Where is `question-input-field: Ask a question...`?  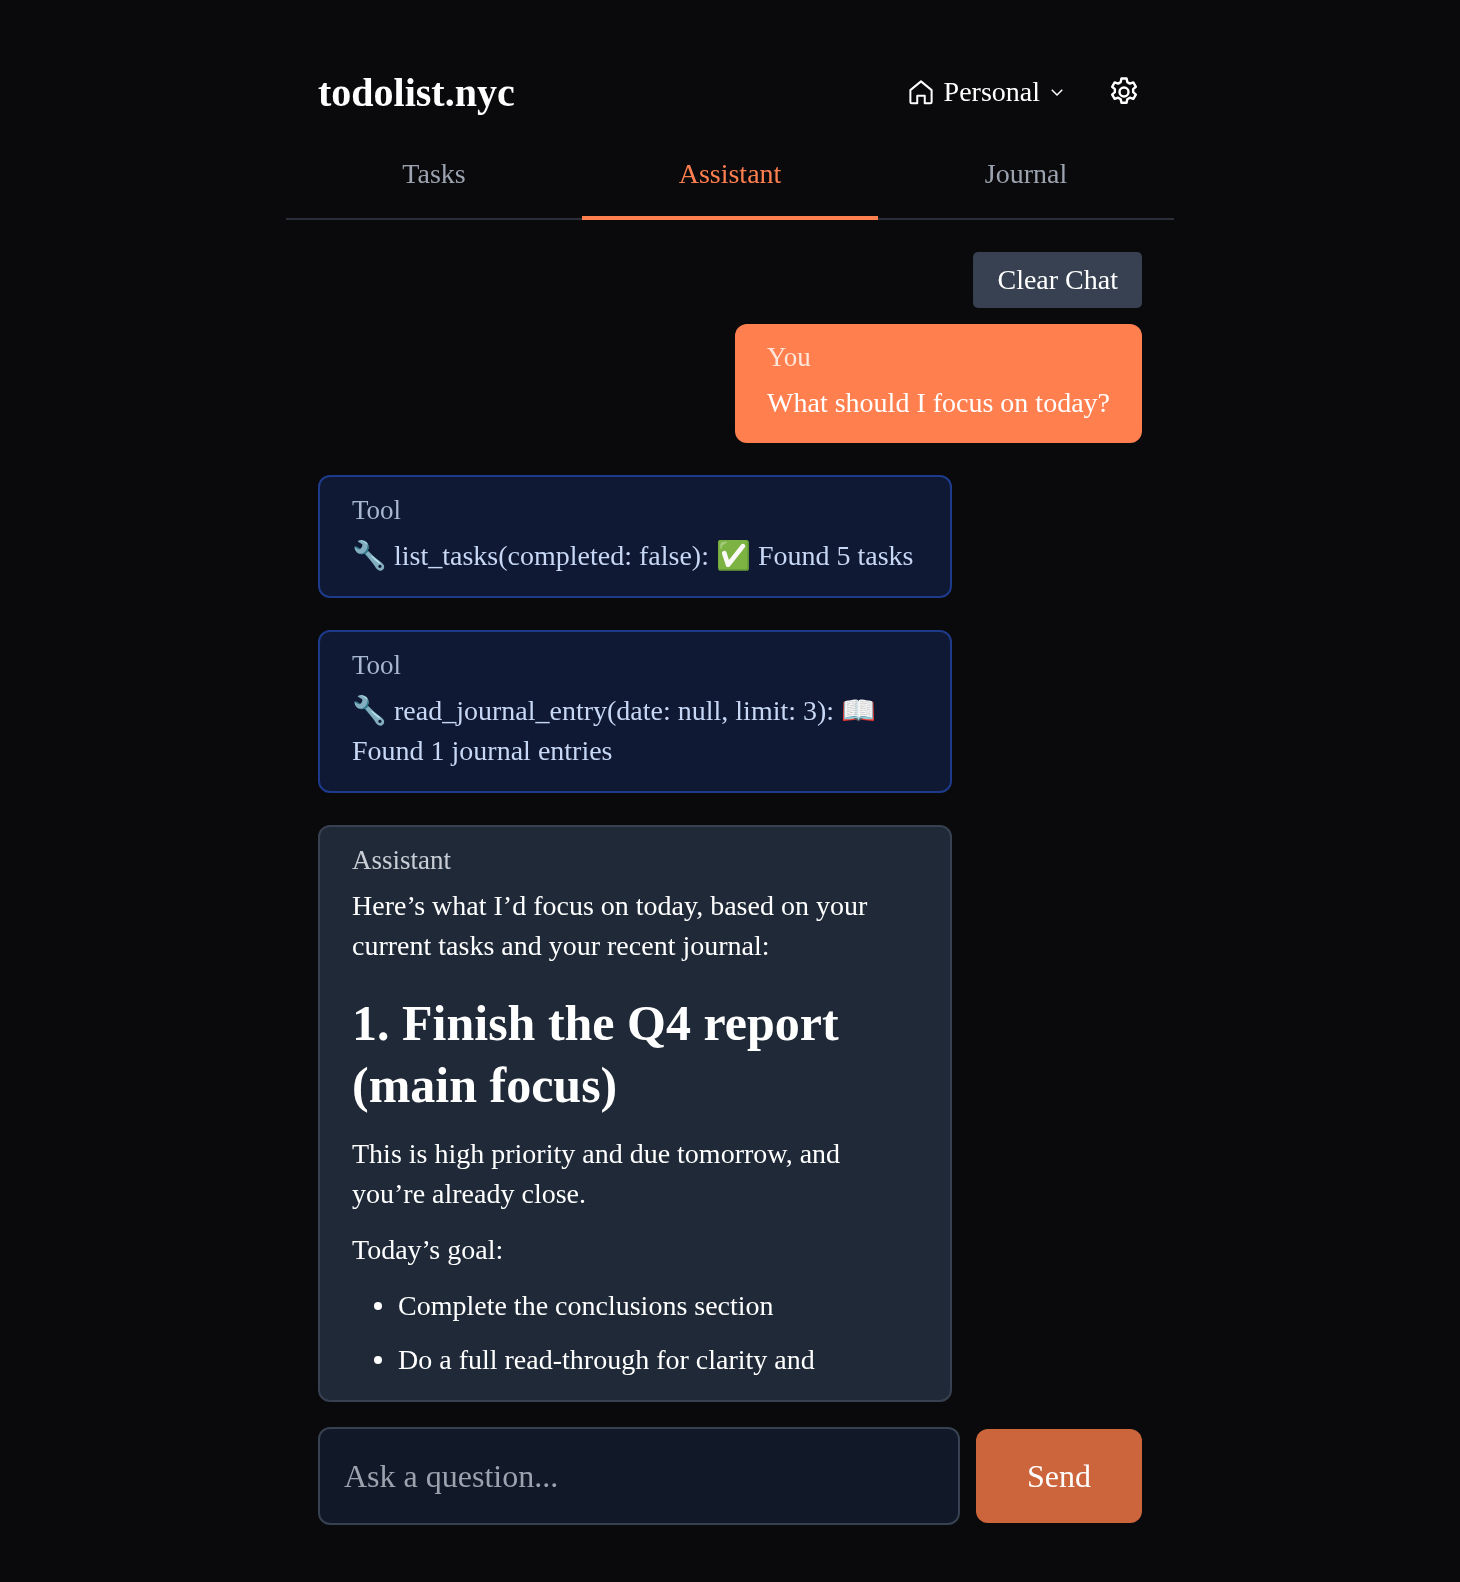 question-input-field: Ask a question... is located at coordinates (639, 1476).